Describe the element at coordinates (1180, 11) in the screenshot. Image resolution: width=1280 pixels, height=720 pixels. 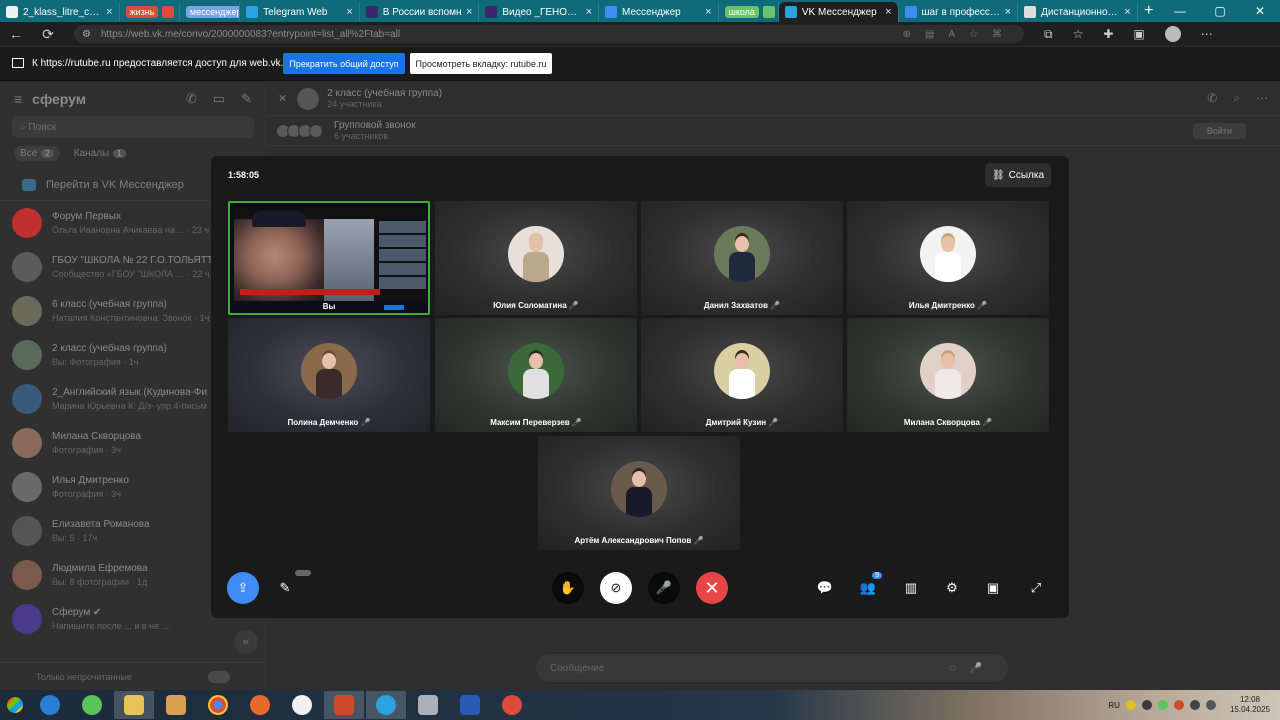
I see `minimize-icon: —` at that location.